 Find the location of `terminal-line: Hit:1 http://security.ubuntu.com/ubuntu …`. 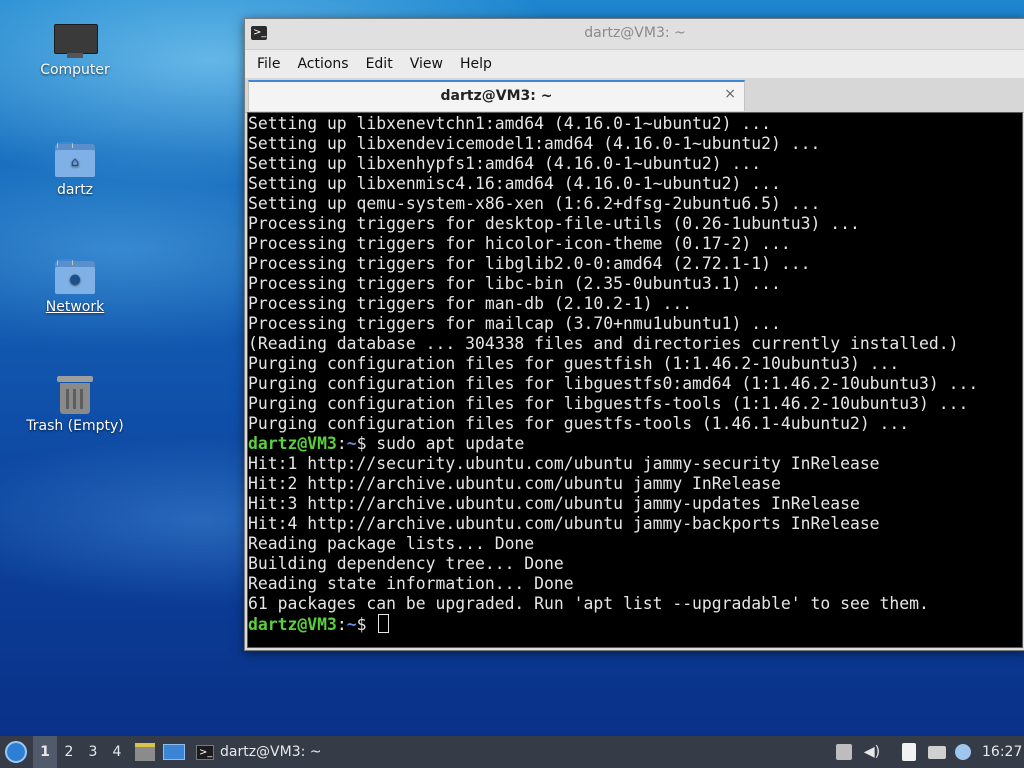

terminal-line: Hit:1 http://security.ubuntu.com/ubuntu … is located at coordinates (564, 463).